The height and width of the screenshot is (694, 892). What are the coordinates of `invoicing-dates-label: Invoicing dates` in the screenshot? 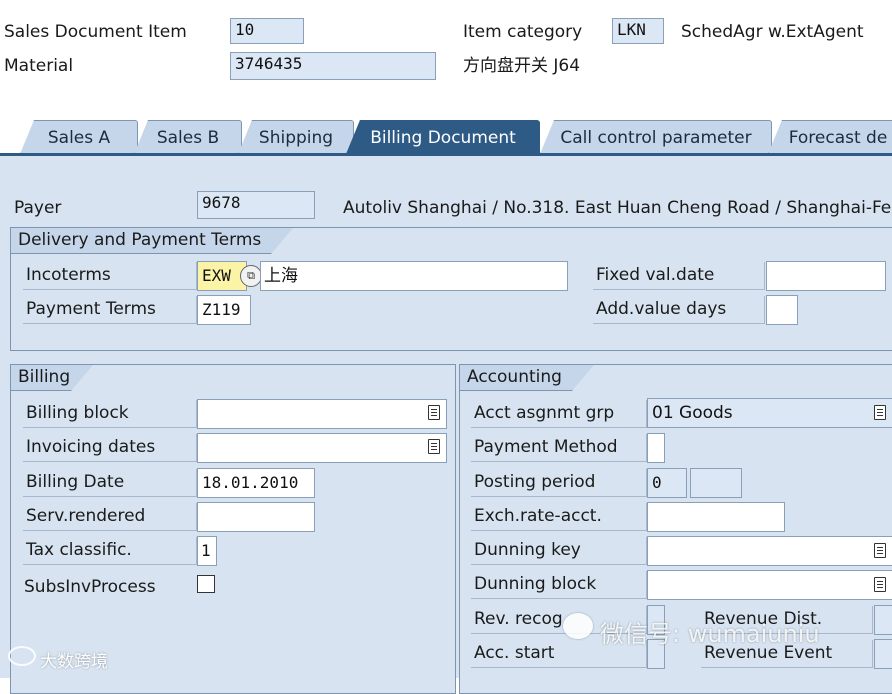 It's located at (110, 448).